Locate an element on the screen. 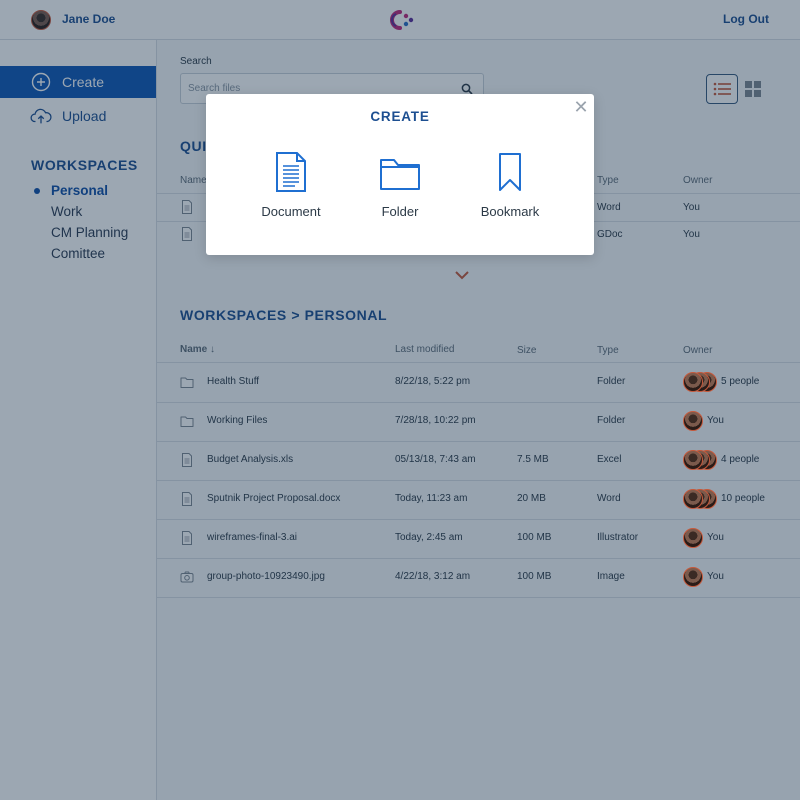 The image size is (800, 800). folder-option-label: Folder is located at coordinates (400, 211).